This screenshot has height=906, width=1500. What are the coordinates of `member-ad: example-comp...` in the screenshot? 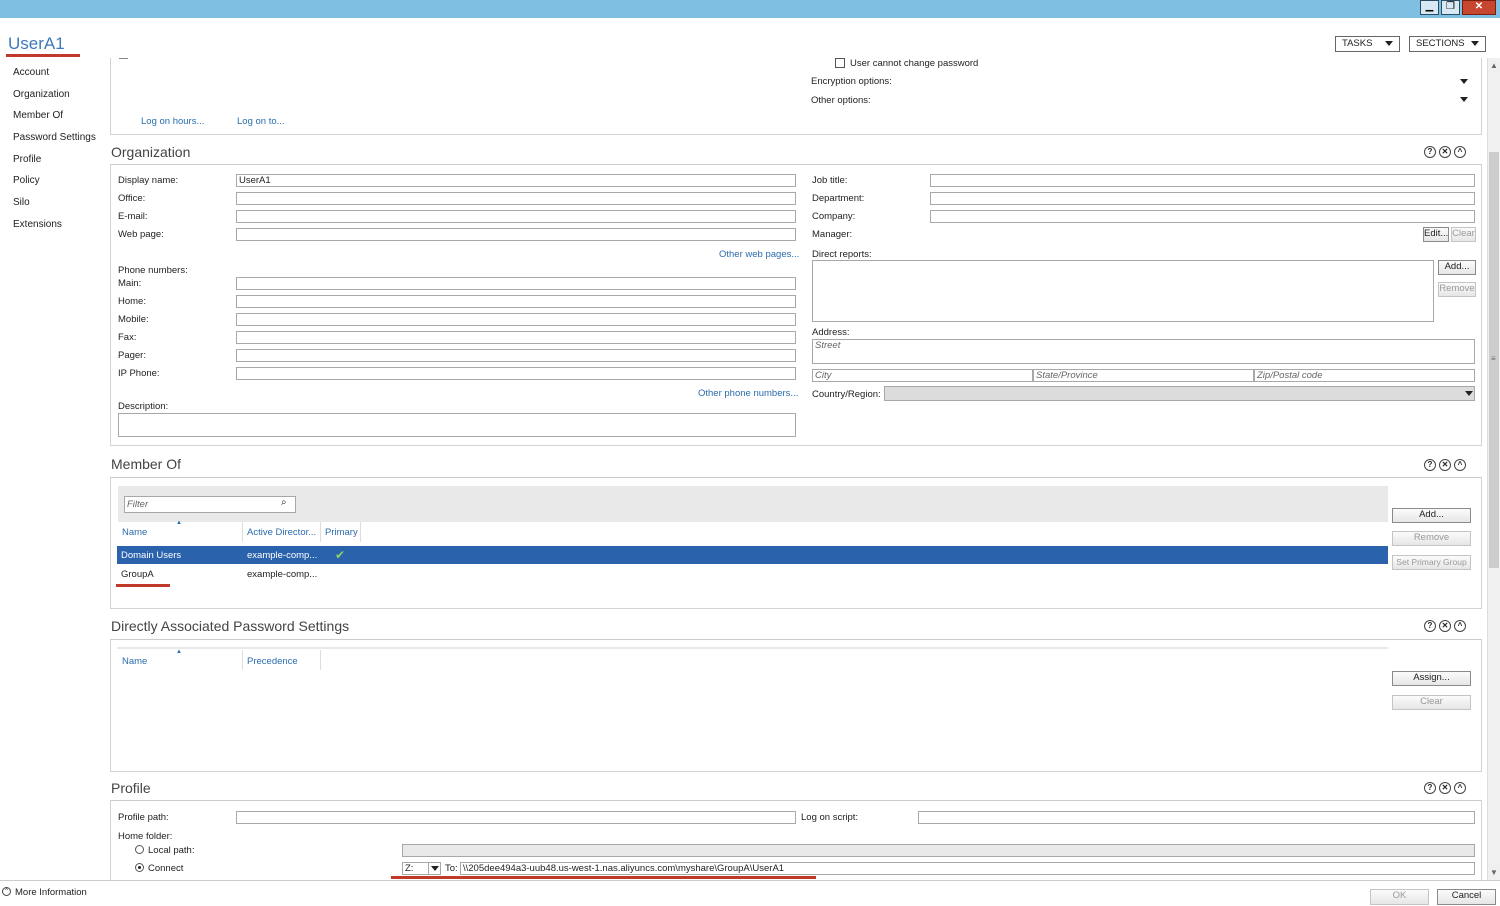 It's located at (282, 574).